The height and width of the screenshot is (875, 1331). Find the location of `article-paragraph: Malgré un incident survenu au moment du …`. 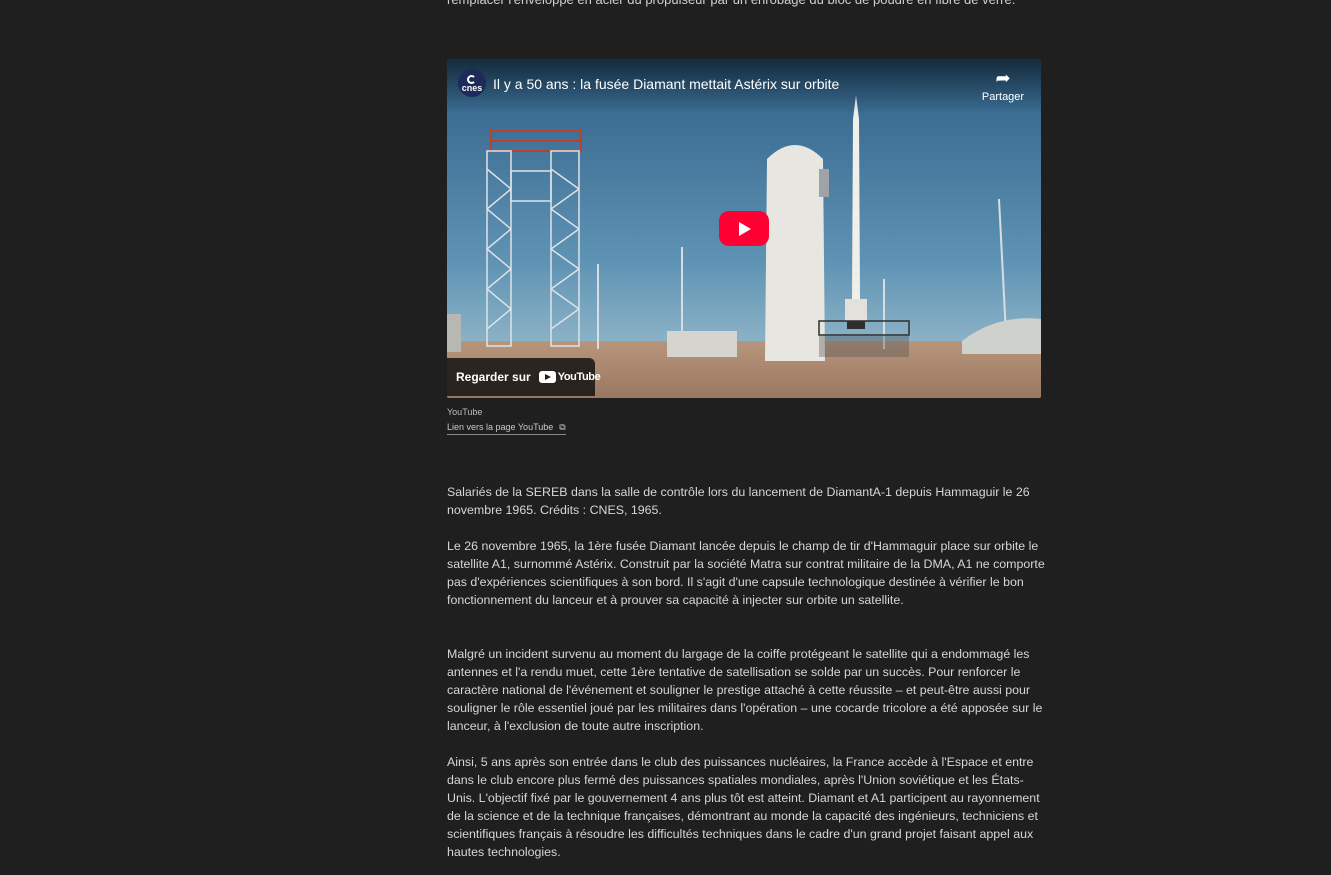

article-paragraph: Malgré un incident survenu au moment du … is located at coordinates (745, 690).